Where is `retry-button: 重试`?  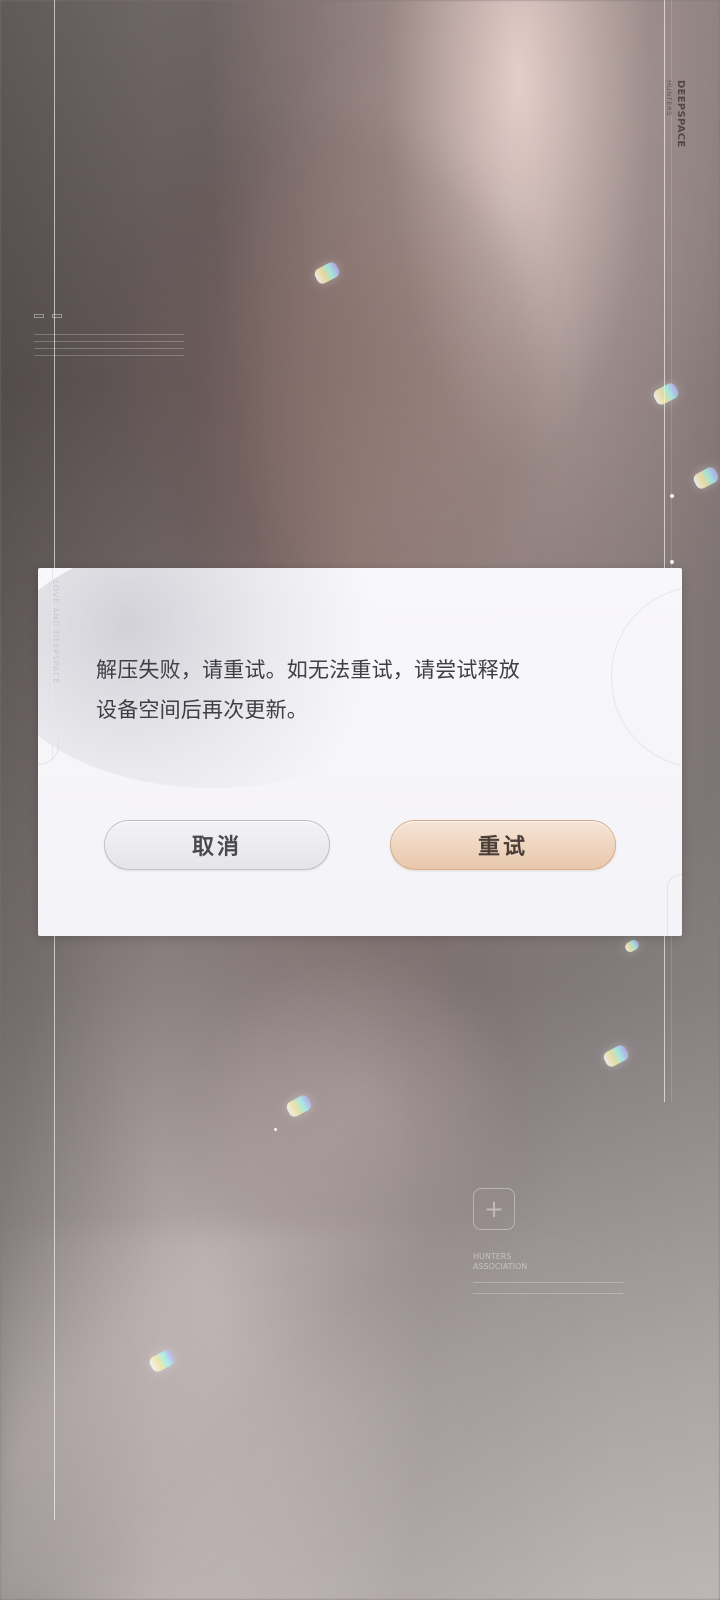 retry-button: 重试 is located at coordinates (503, 845).